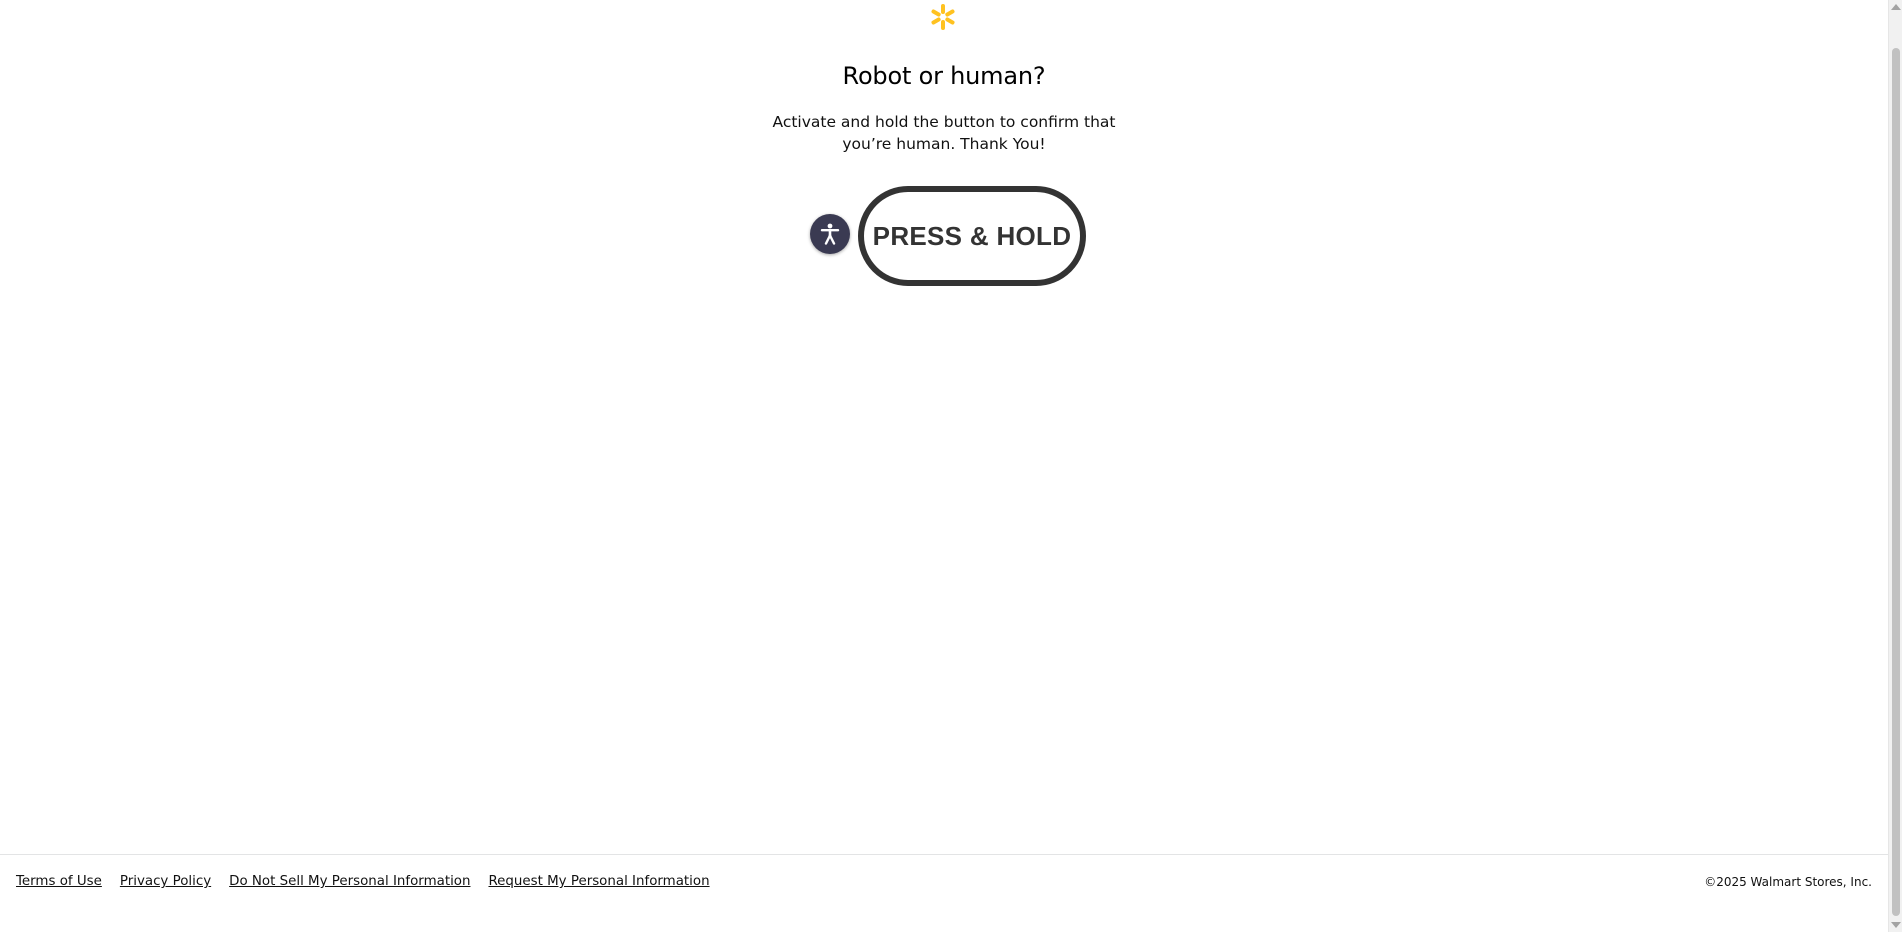 The height and width of the screenshot is (932, 1902). What do you see at coordinates (943, 17) in the screenshot?
I see `walmart-spark-icon` at bounding box center [943, 17].